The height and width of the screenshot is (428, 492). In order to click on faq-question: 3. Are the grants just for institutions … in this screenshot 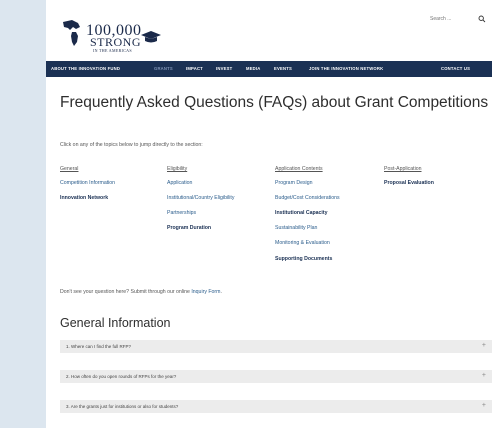, I will do `click(122, 406)`.